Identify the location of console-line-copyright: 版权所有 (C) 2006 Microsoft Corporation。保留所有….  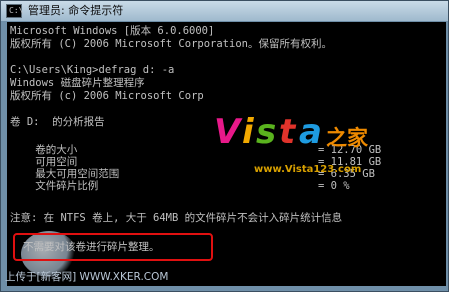
(171, 44).